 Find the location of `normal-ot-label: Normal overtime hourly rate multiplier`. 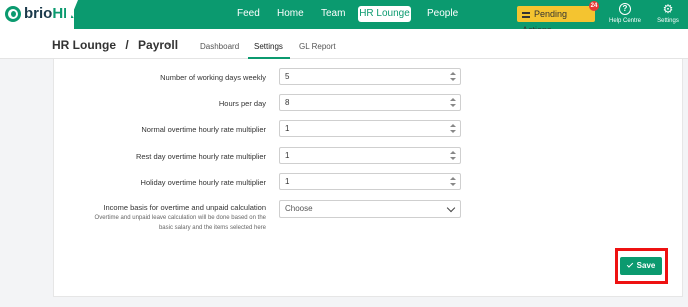

normal-ot-label: Normal overtime hourly rate multiplier is located at coordinates (203, 129).